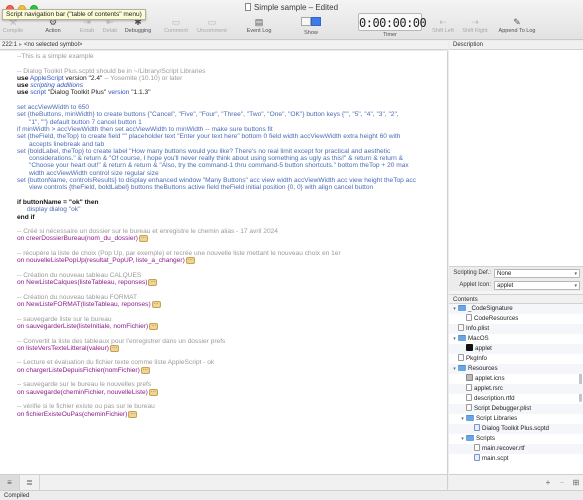 Image resolution: width=583 pixels, height=500 pixels. I want to click on code-token: -- Yosemite (10.10) or later, so click(143, 78).